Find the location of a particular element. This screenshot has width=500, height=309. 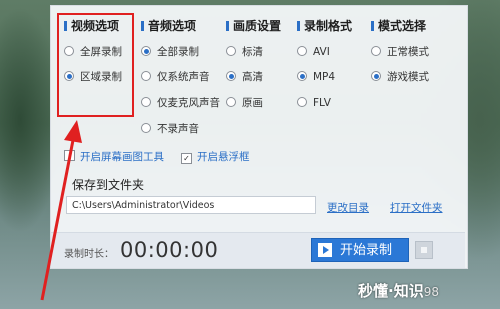

watermark: 秒懂·知识98 is located at coordinates (398, 290).